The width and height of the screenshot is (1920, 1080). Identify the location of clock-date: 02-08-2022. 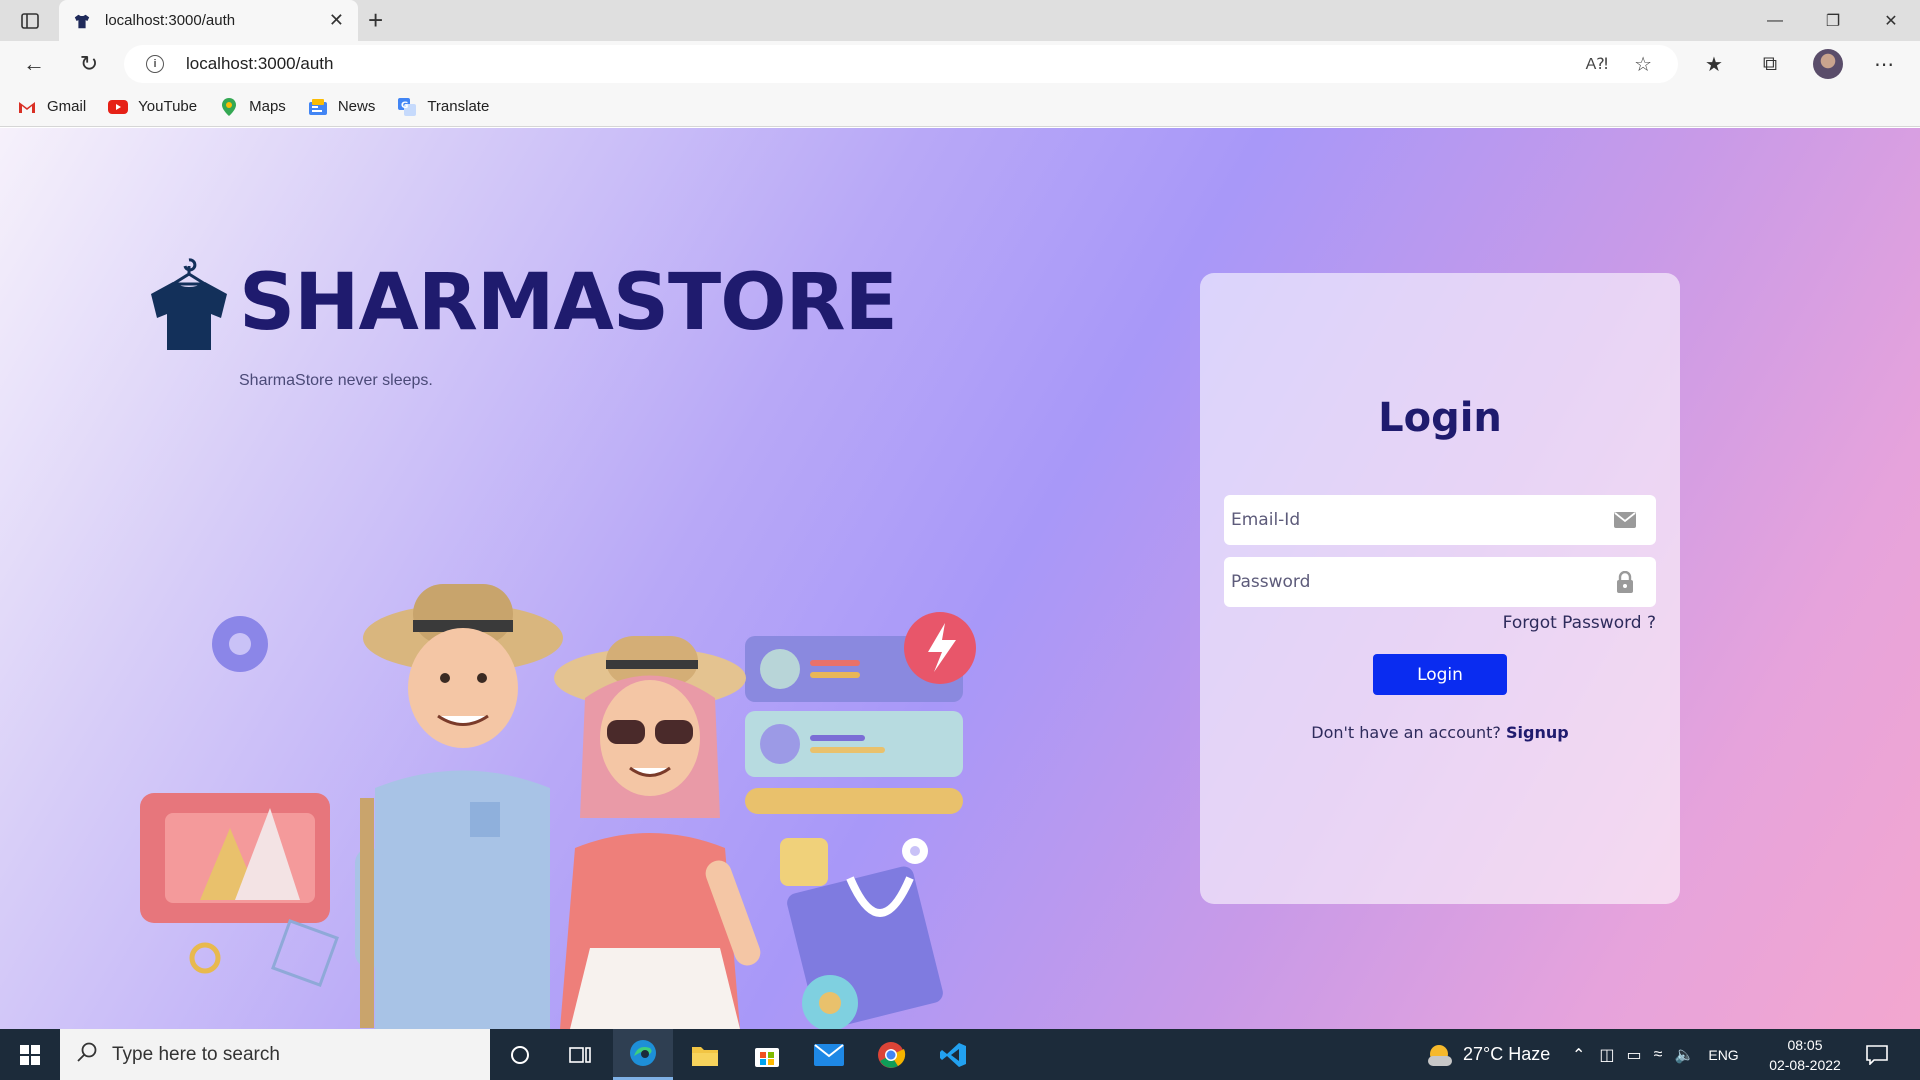
(1805, 1065).